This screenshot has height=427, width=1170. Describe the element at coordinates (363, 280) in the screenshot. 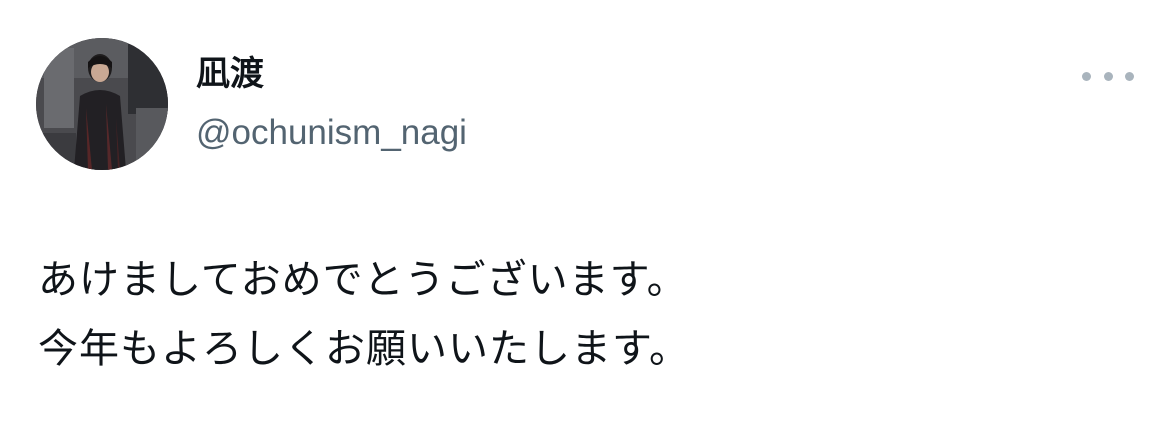

I see `tweet-text-line: あけましておめでとうございます。` at that location.